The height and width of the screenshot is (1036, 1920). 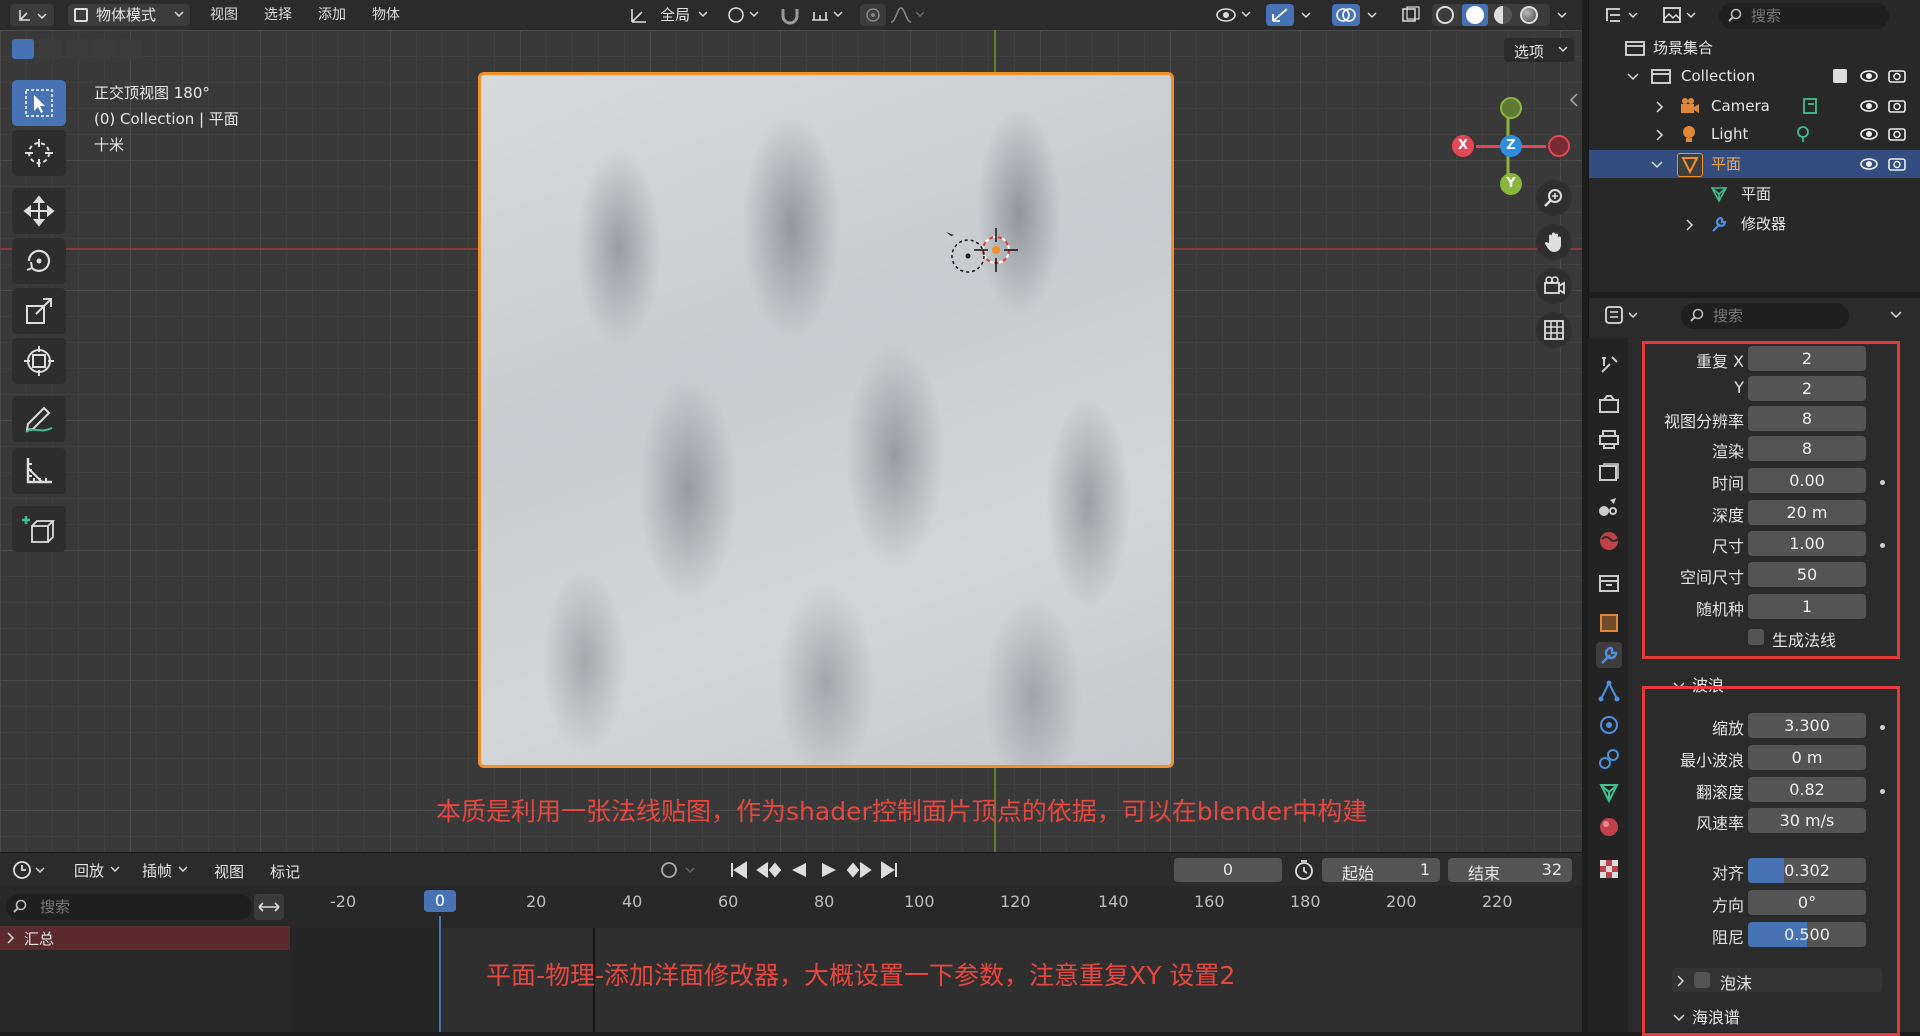 What do you see at coordinates (1346, 15) in the screenshot?
I see `overlays-toggle` at bounding box center [1346, 15].